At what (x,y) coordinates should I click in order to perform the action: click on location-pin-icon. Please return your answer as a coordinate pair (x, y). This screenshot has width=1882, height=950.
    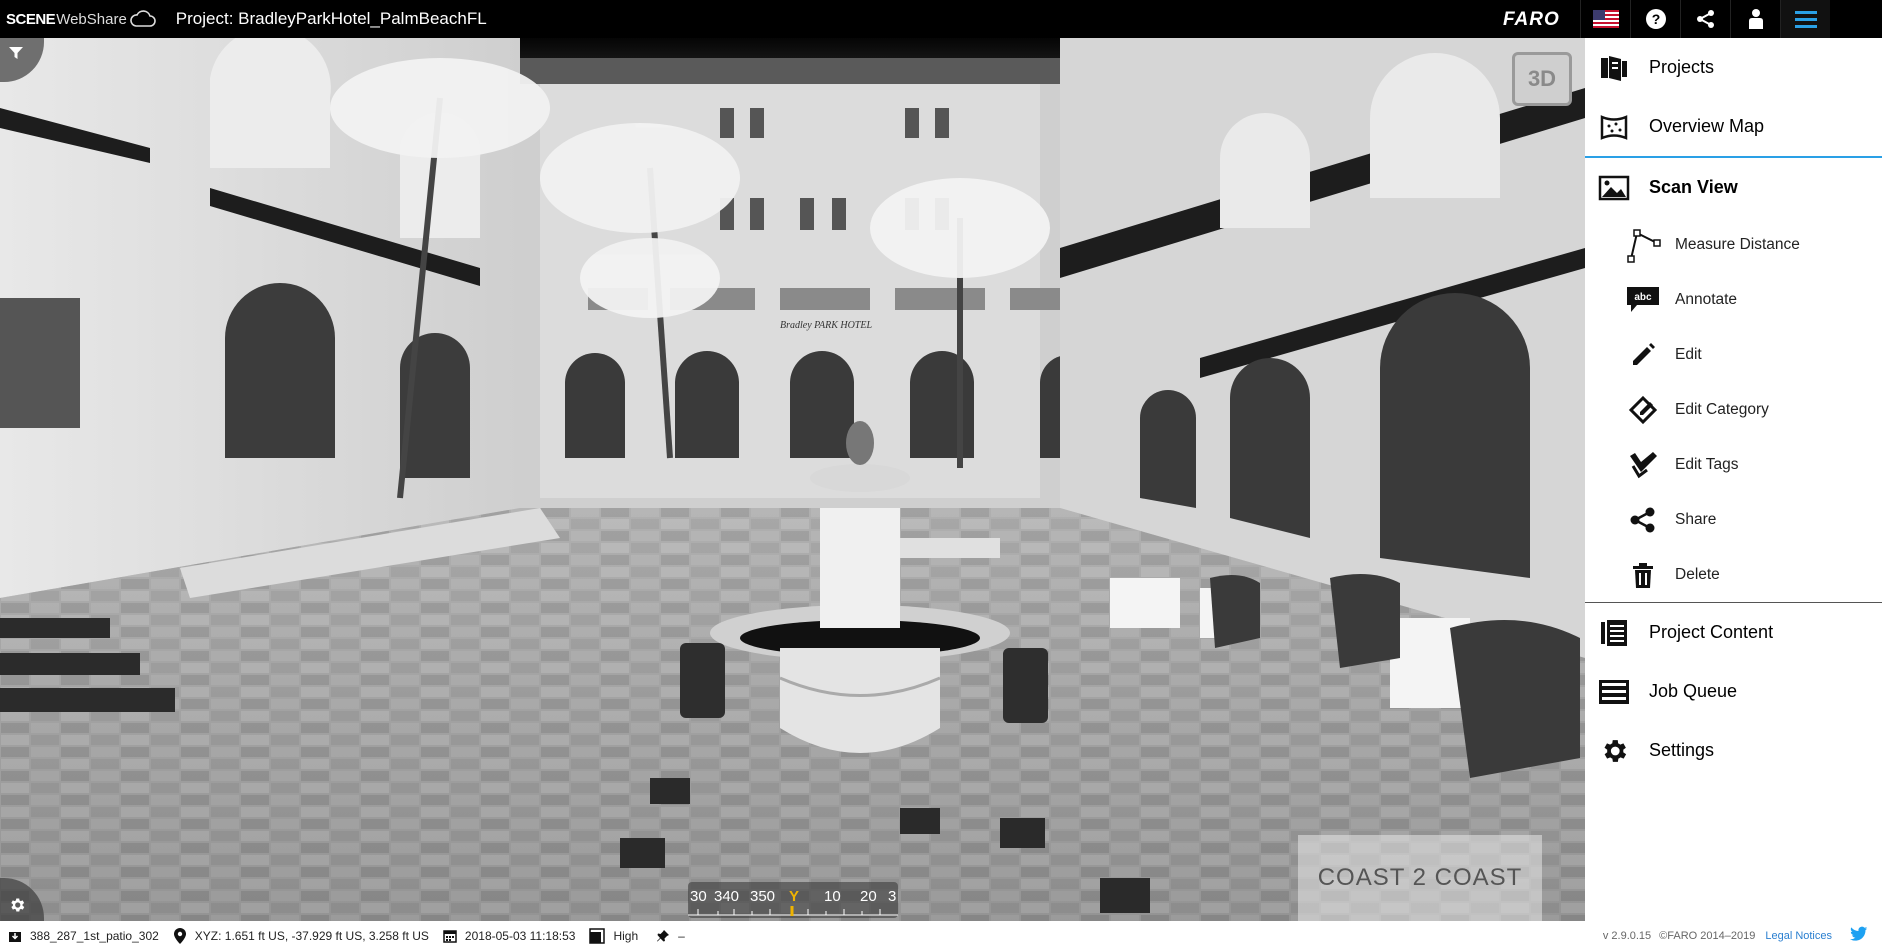
    Looking at the image, I should click on (179, 935).